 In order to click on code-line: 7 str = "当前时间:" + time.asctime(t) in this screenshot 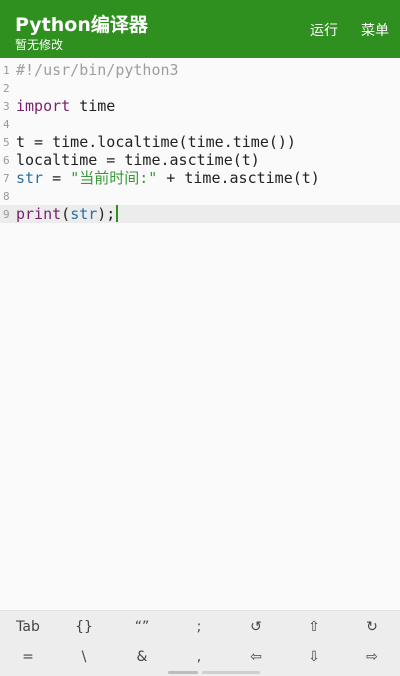, I will do `click(200, 178)`.